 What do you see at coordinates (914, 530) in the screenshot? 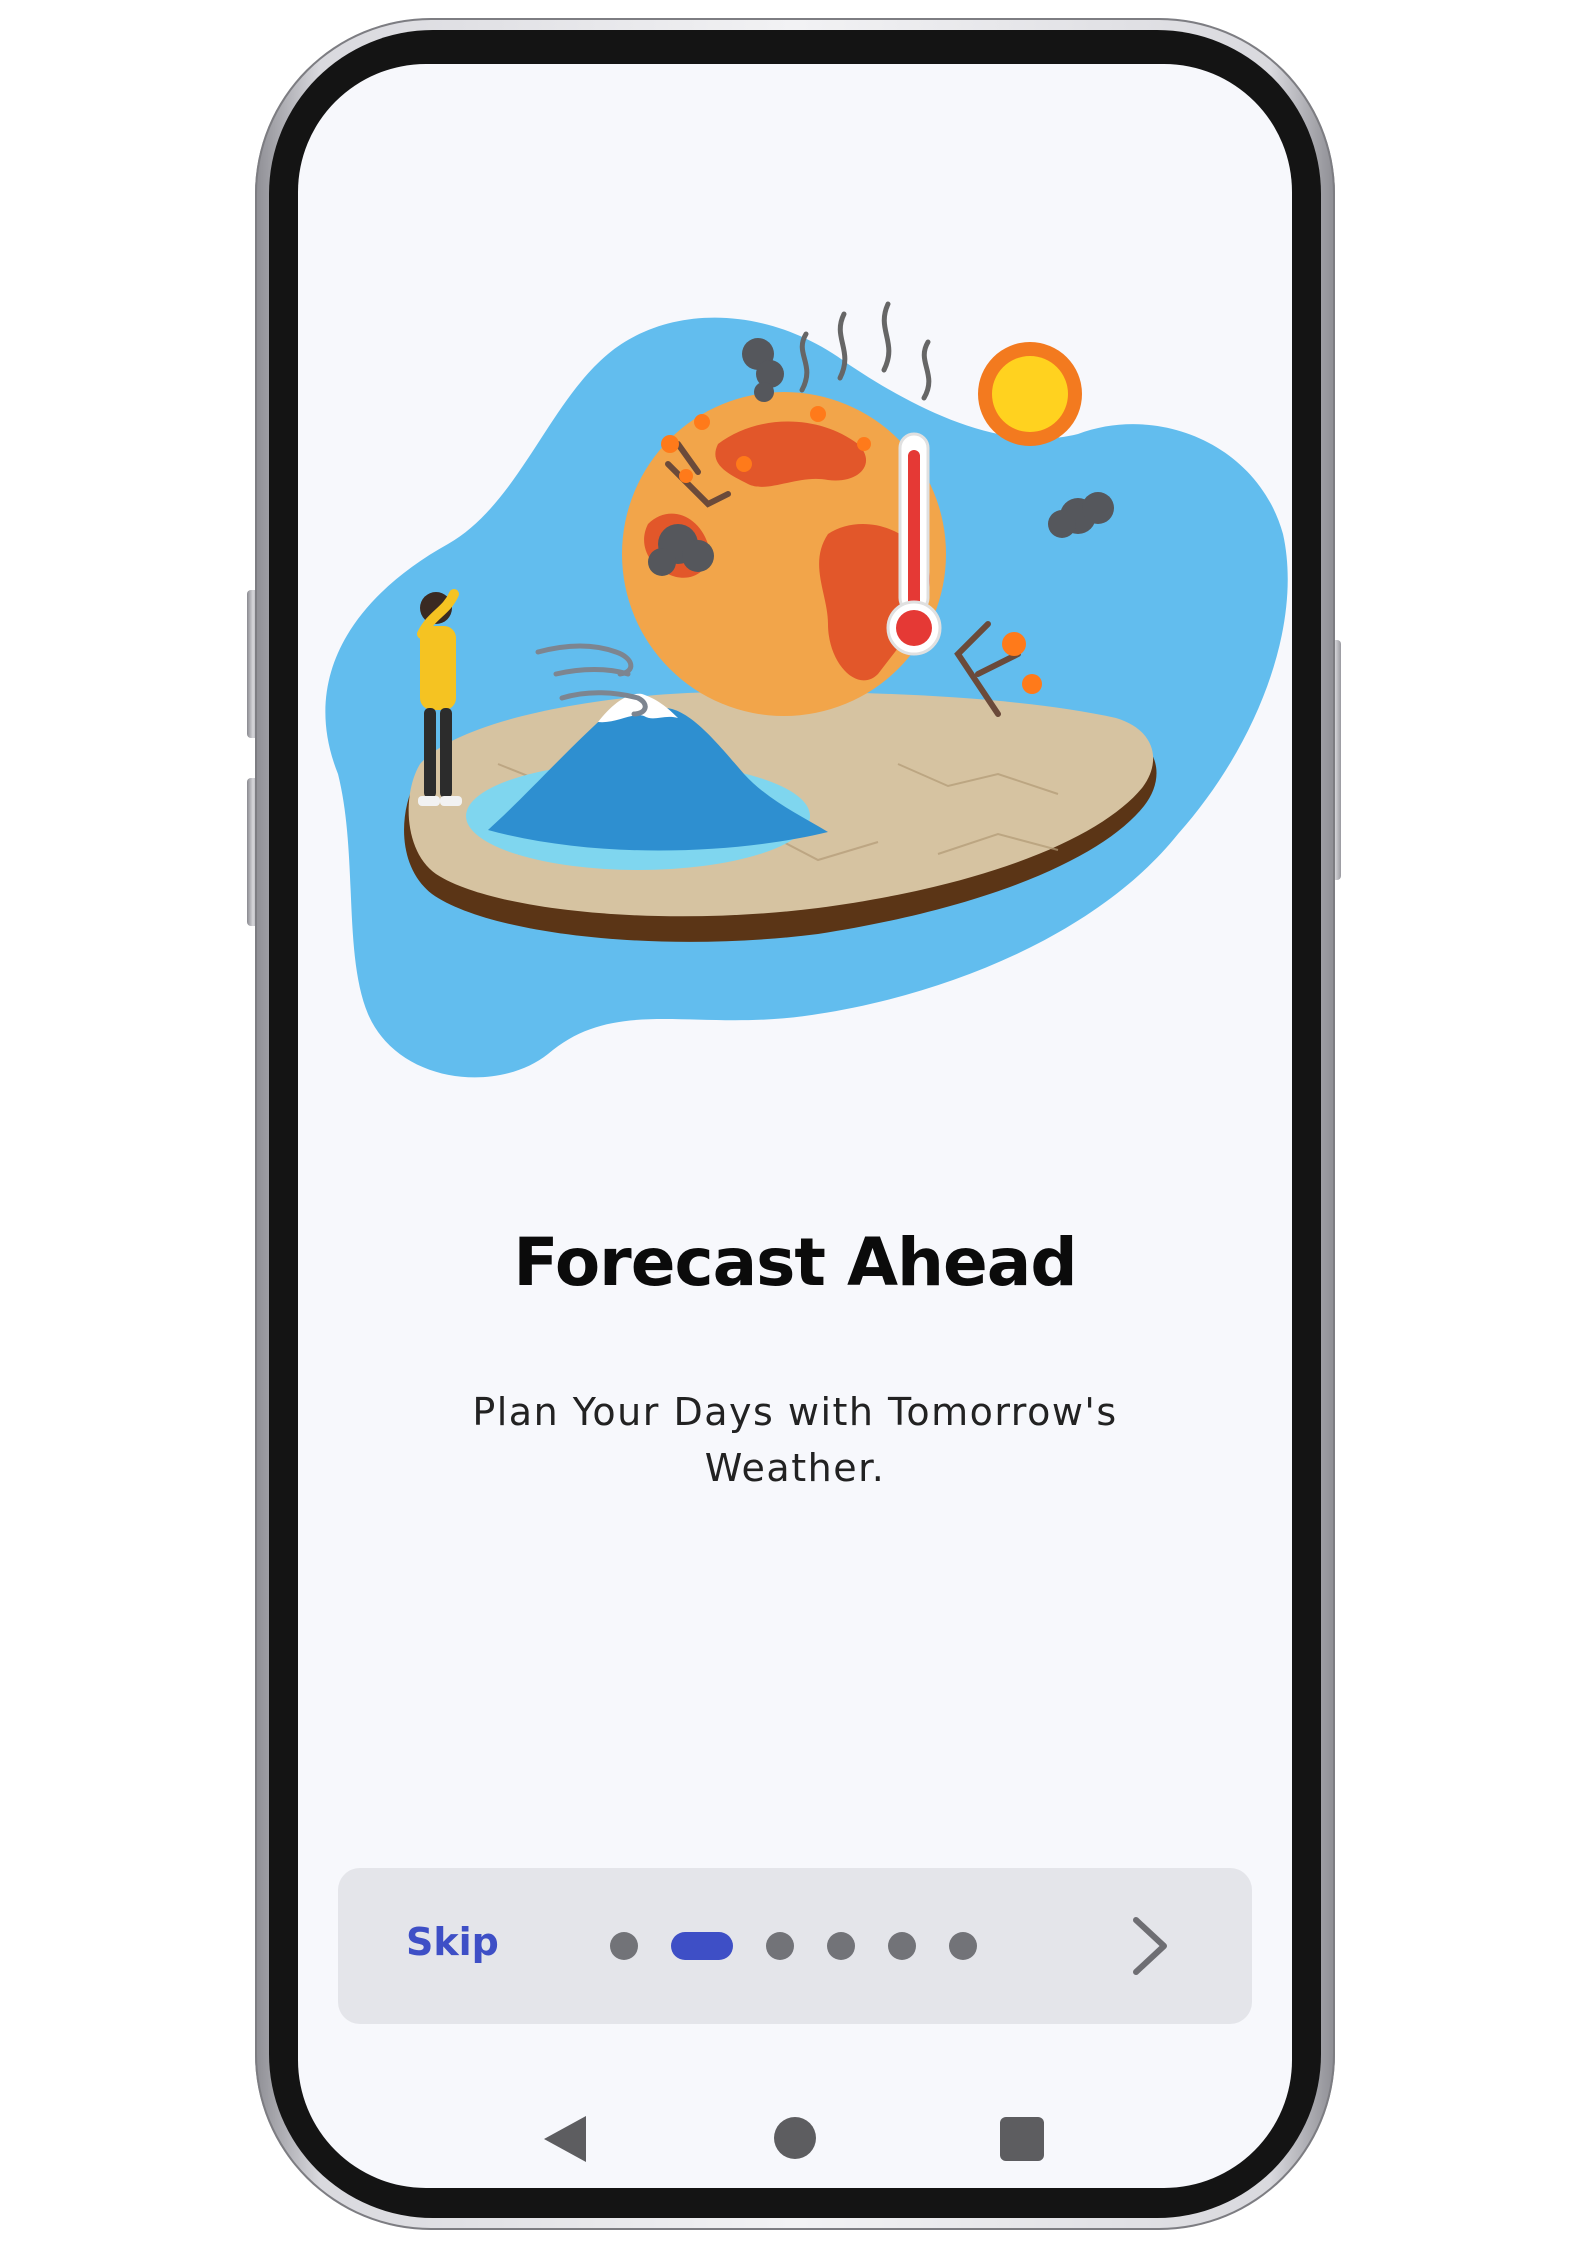
I see `thermometer-mercury` at bounding box center [914, 530].